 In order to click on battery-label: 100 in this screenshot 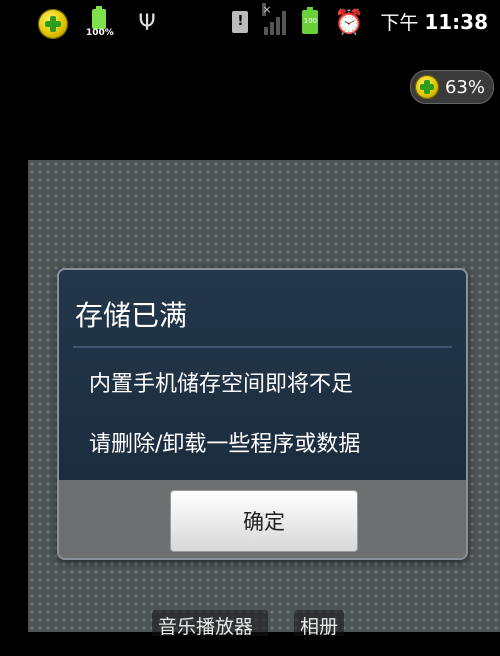, I will do `click(310, 20)`.